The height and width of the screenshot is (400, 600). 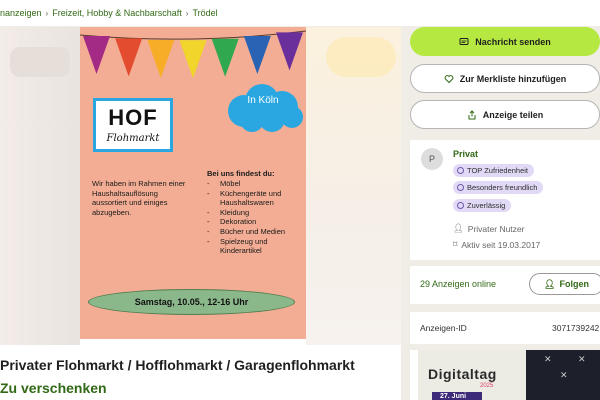 I want to click on seller-type-link: Privat, so click(x=465, y=154).